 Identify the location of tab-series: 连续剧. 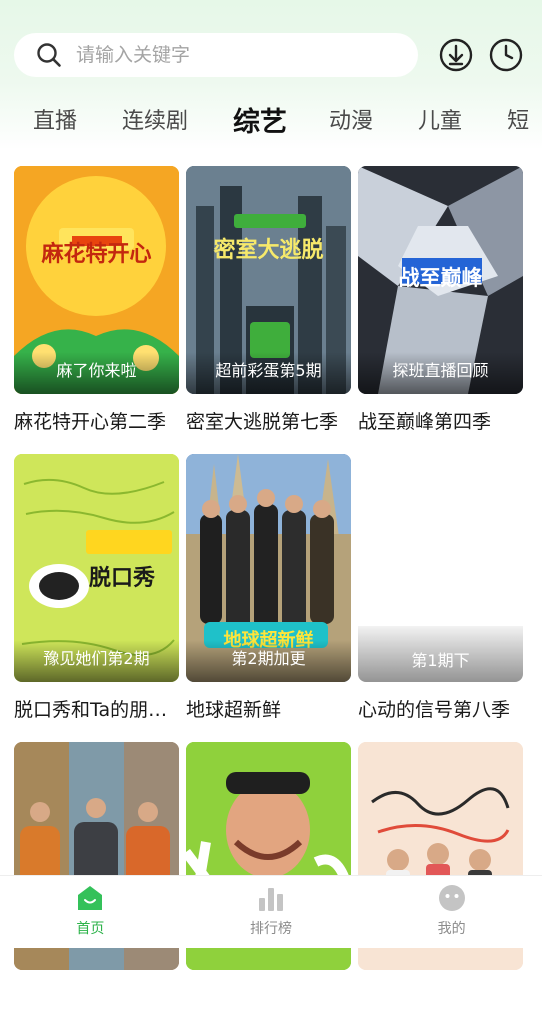
(155, 119).